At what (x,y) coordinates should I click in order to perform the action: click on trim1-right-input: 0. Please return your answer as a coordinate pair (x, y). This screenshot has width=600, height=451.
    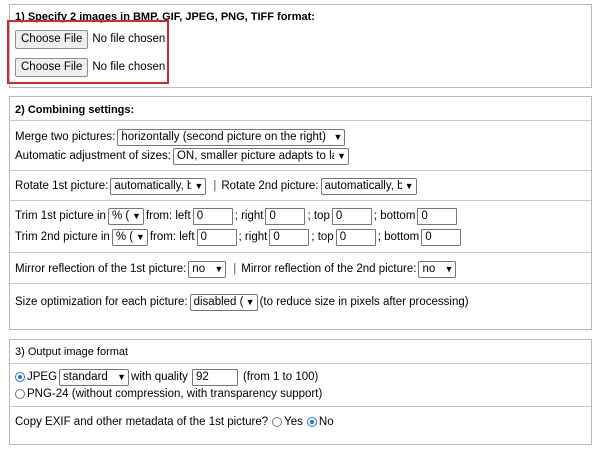
    Looking at the image, I should click on (285, 216).